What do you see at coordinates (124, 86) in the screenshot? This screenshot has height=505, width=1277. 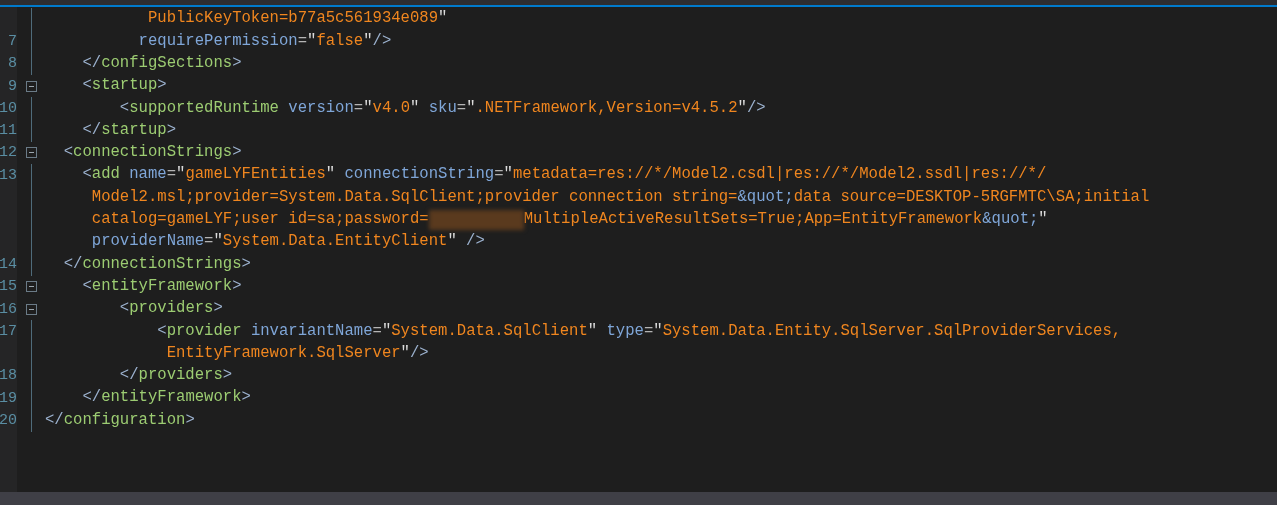 I see `code-line: <startup>` at bounding box center [124, 86].